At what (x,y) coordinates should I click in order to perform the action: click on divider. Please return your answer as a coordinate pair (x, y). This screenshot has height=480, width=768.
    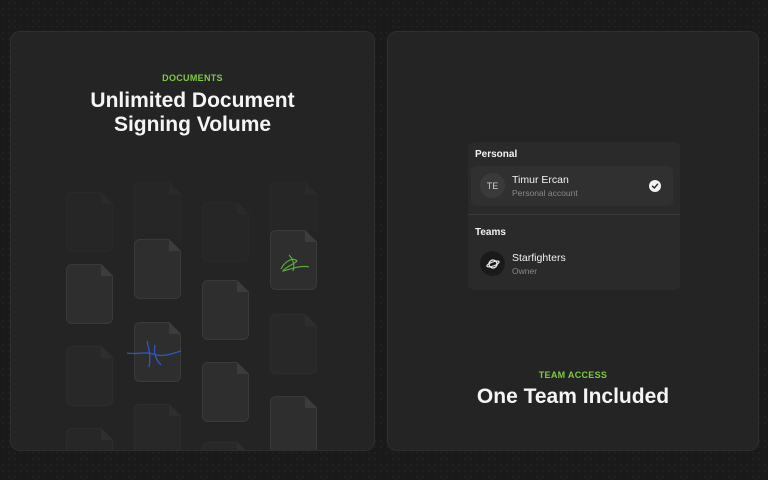
    Looking at the image, I should click on (574, 214).